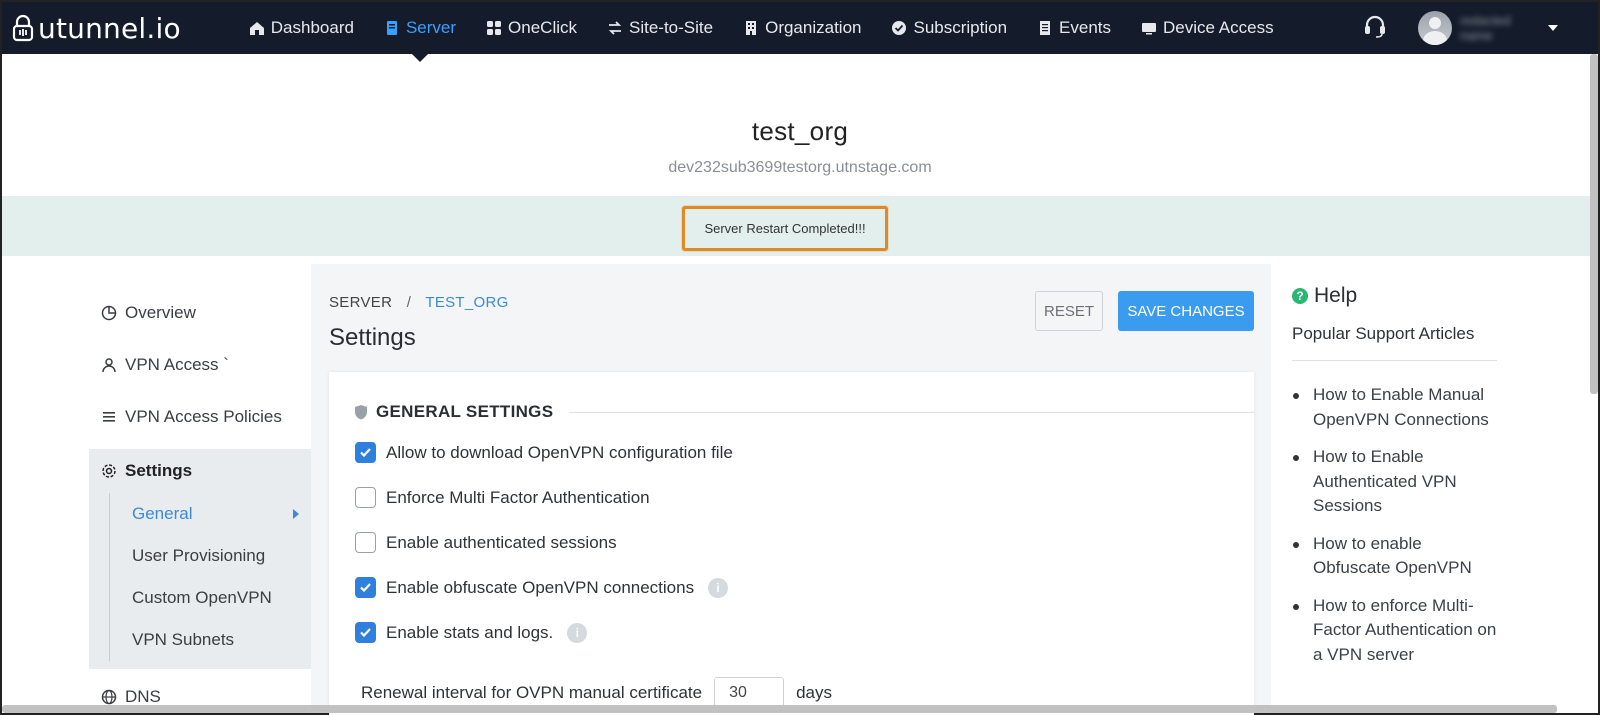 The image size is (1600, 715). I want to click on home-icon, so click(256, 28).